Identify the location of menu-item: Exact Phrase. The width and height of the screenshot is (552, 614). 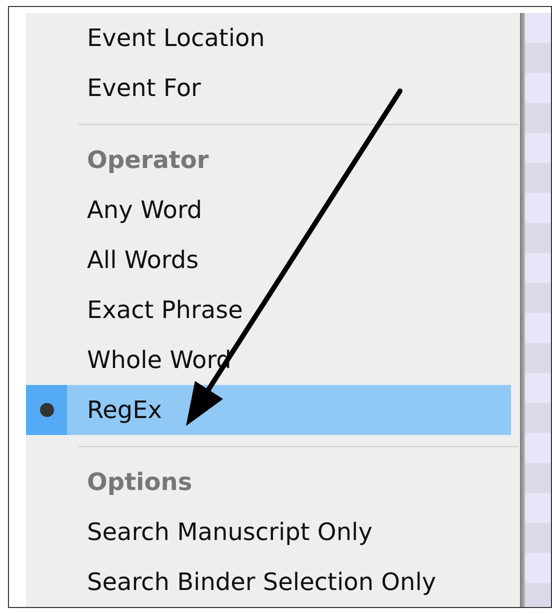
(268, 310).